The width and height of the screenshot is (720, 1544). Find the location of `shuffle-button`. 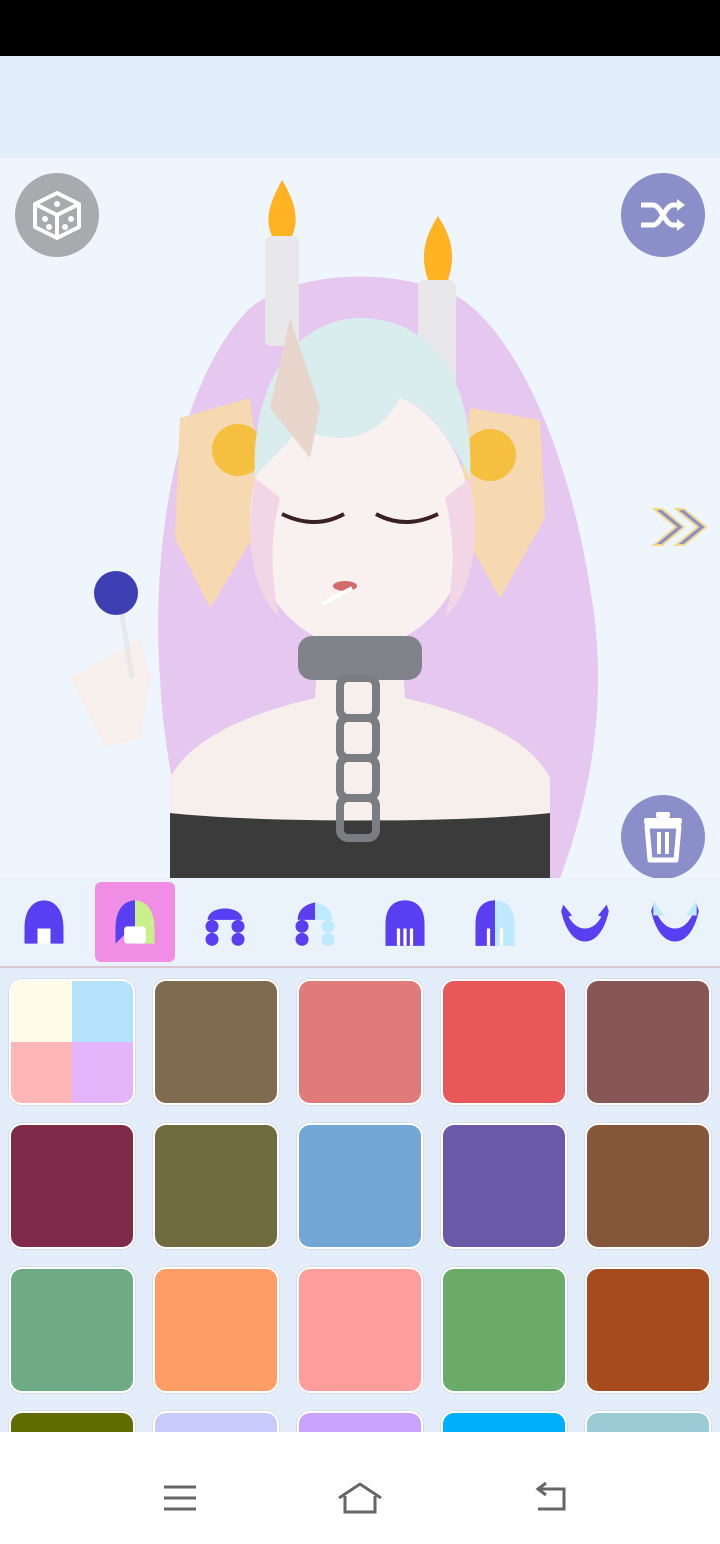

shuffle-button is located at coordinates (663, 215).